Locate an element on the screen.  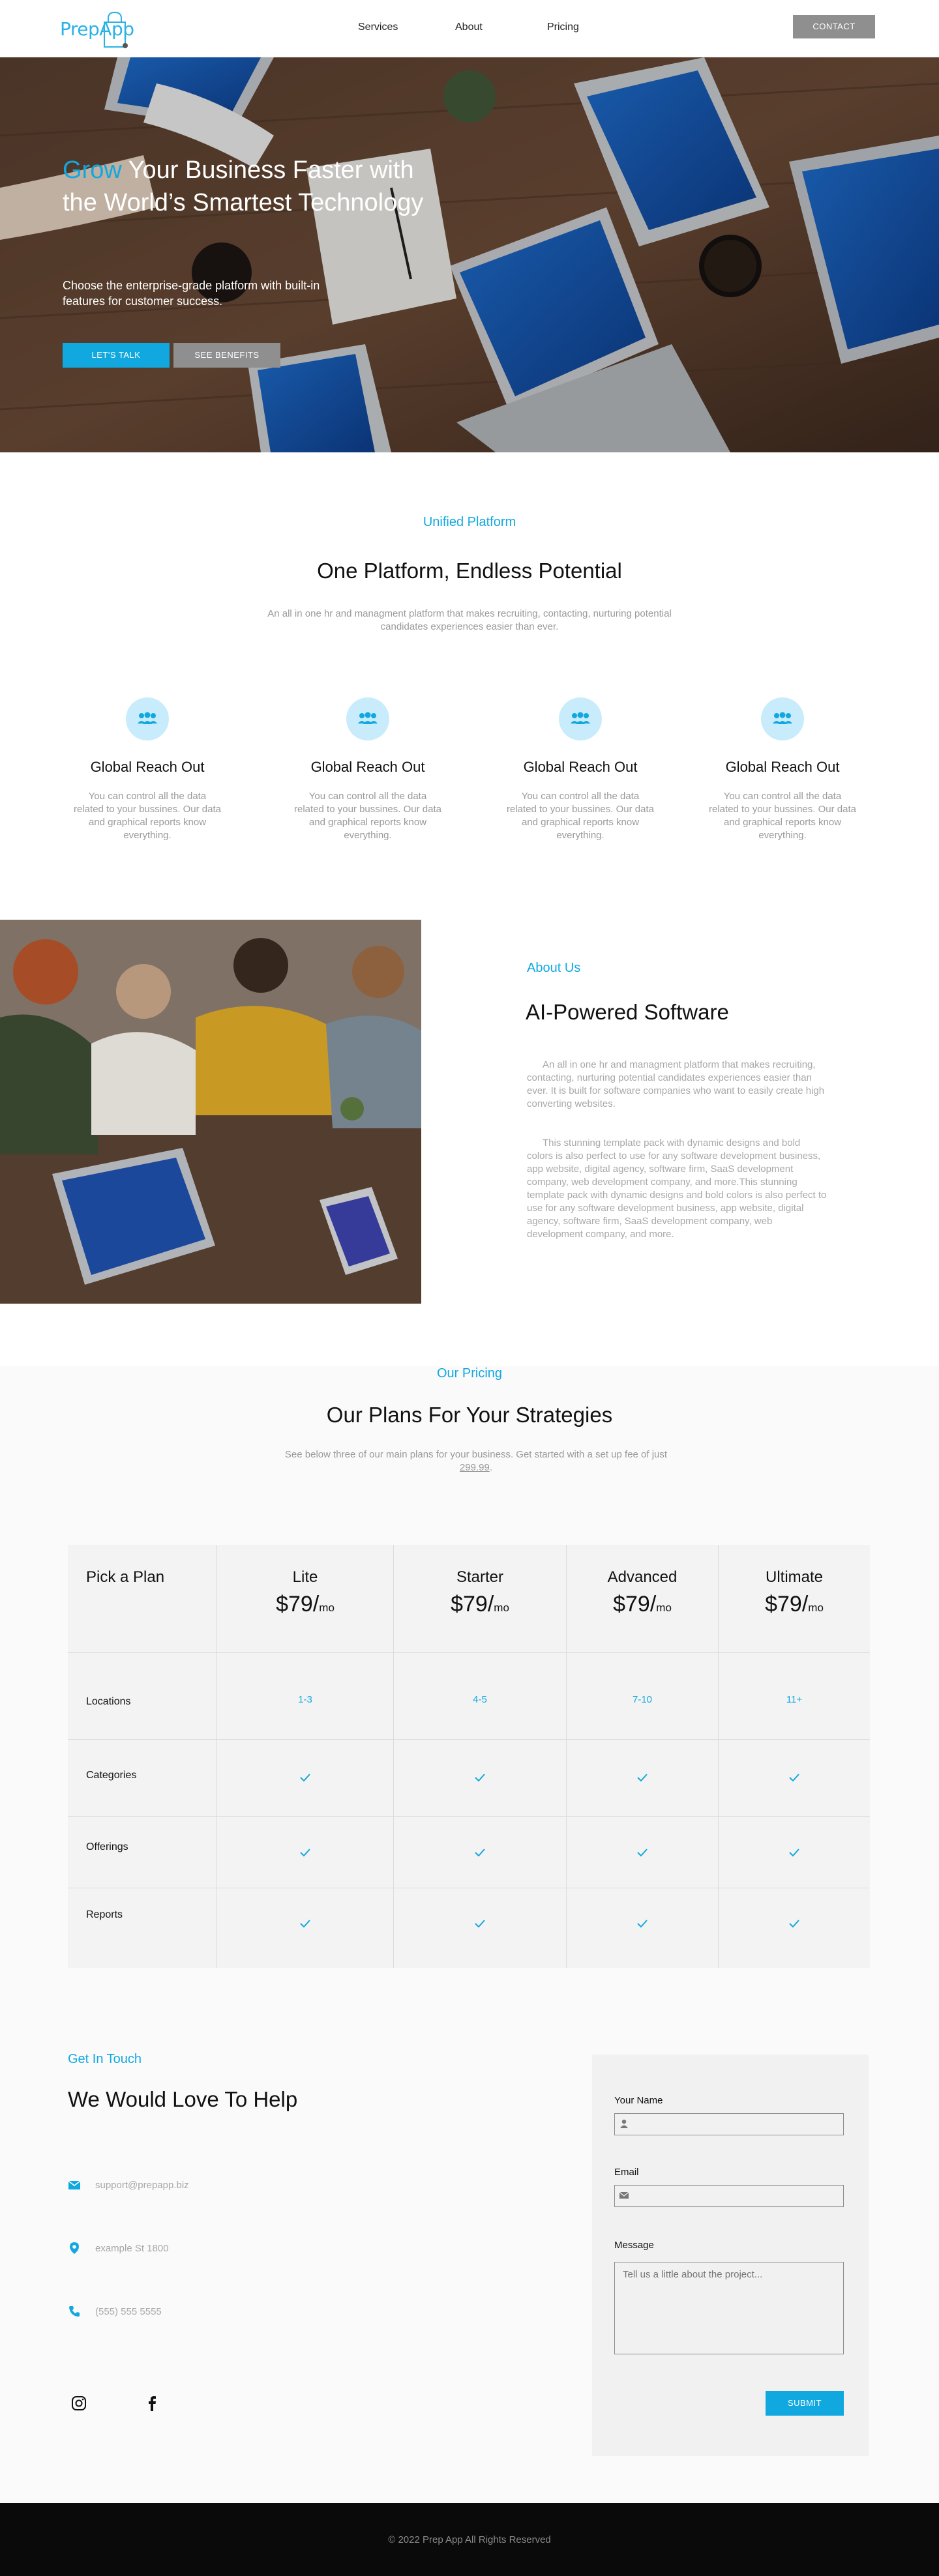
contact-title: We Would Love To Help is located at coordinates (183, 2099).